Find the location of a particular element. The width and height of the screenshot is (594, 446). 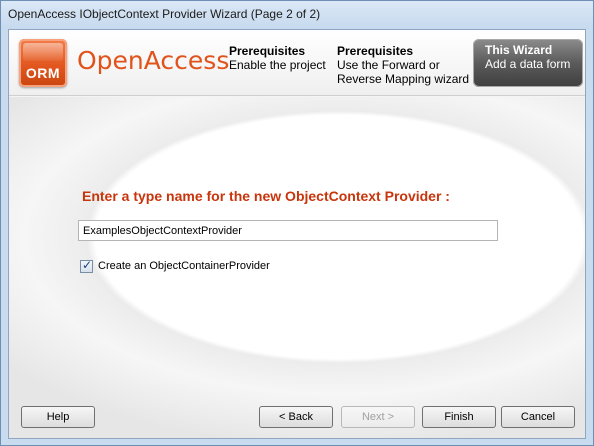

back-button: < Back is located at coordinates (296, 417).